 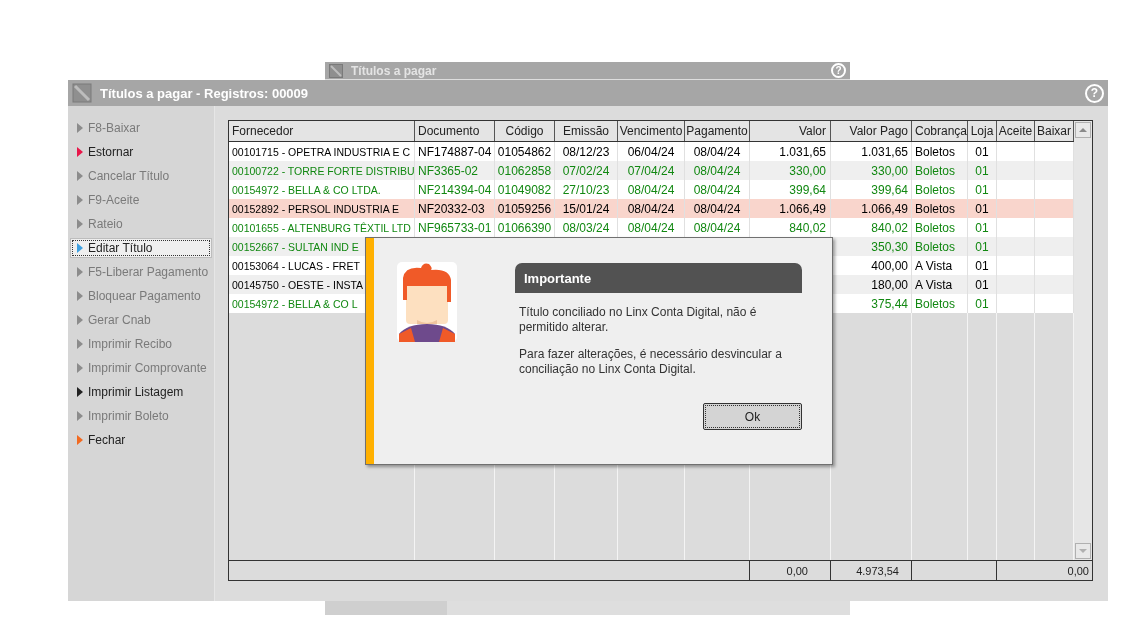 What do you see at coordinates (205, 93) in the screenshot?
I see `window-title: Títulos a pagar - Registros: 00009` at bounding box center [205, 93].